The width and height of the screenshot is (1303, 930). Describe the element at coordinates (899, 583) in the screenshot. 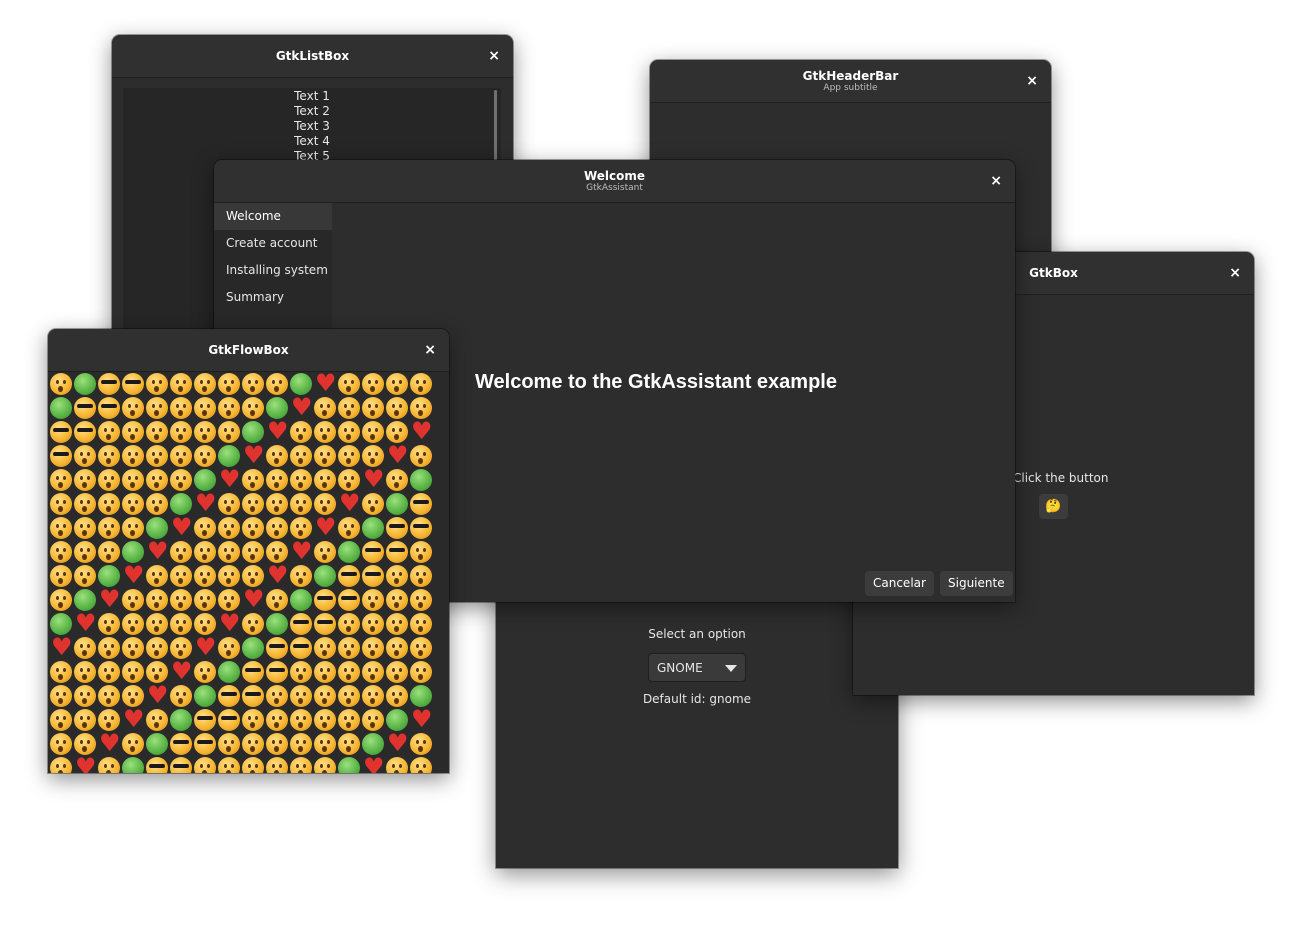

I see `cancel-button: Cancelar` at that location.